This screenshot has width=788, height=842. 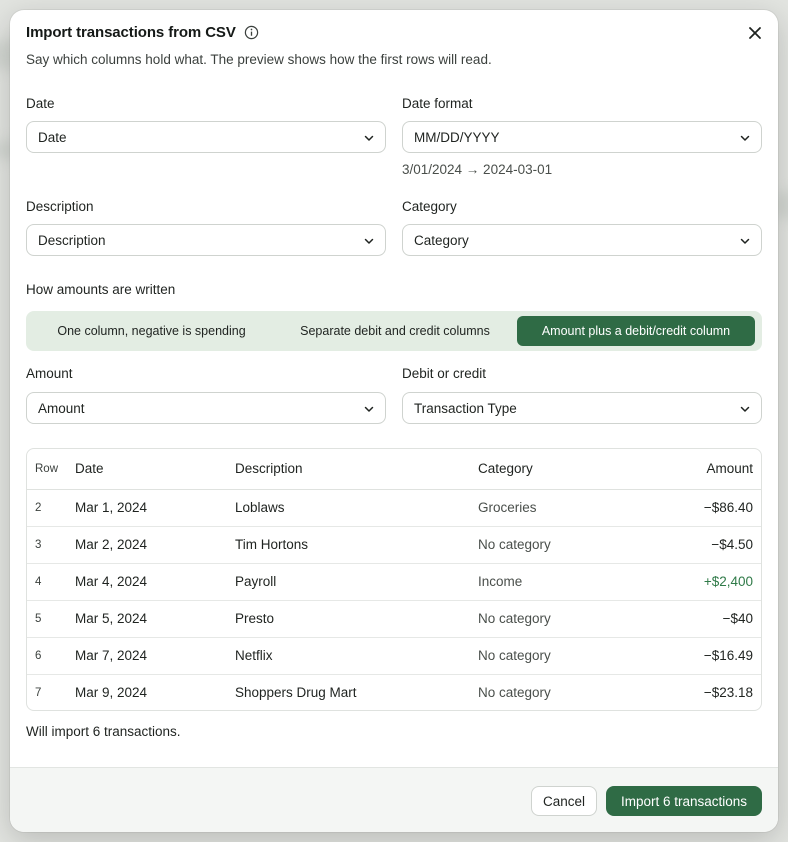 What do you see at coordinates (444, 373) in the screenshot?
I see `debit-credit-label: Debit or credit` at bounding box center [444, 373].